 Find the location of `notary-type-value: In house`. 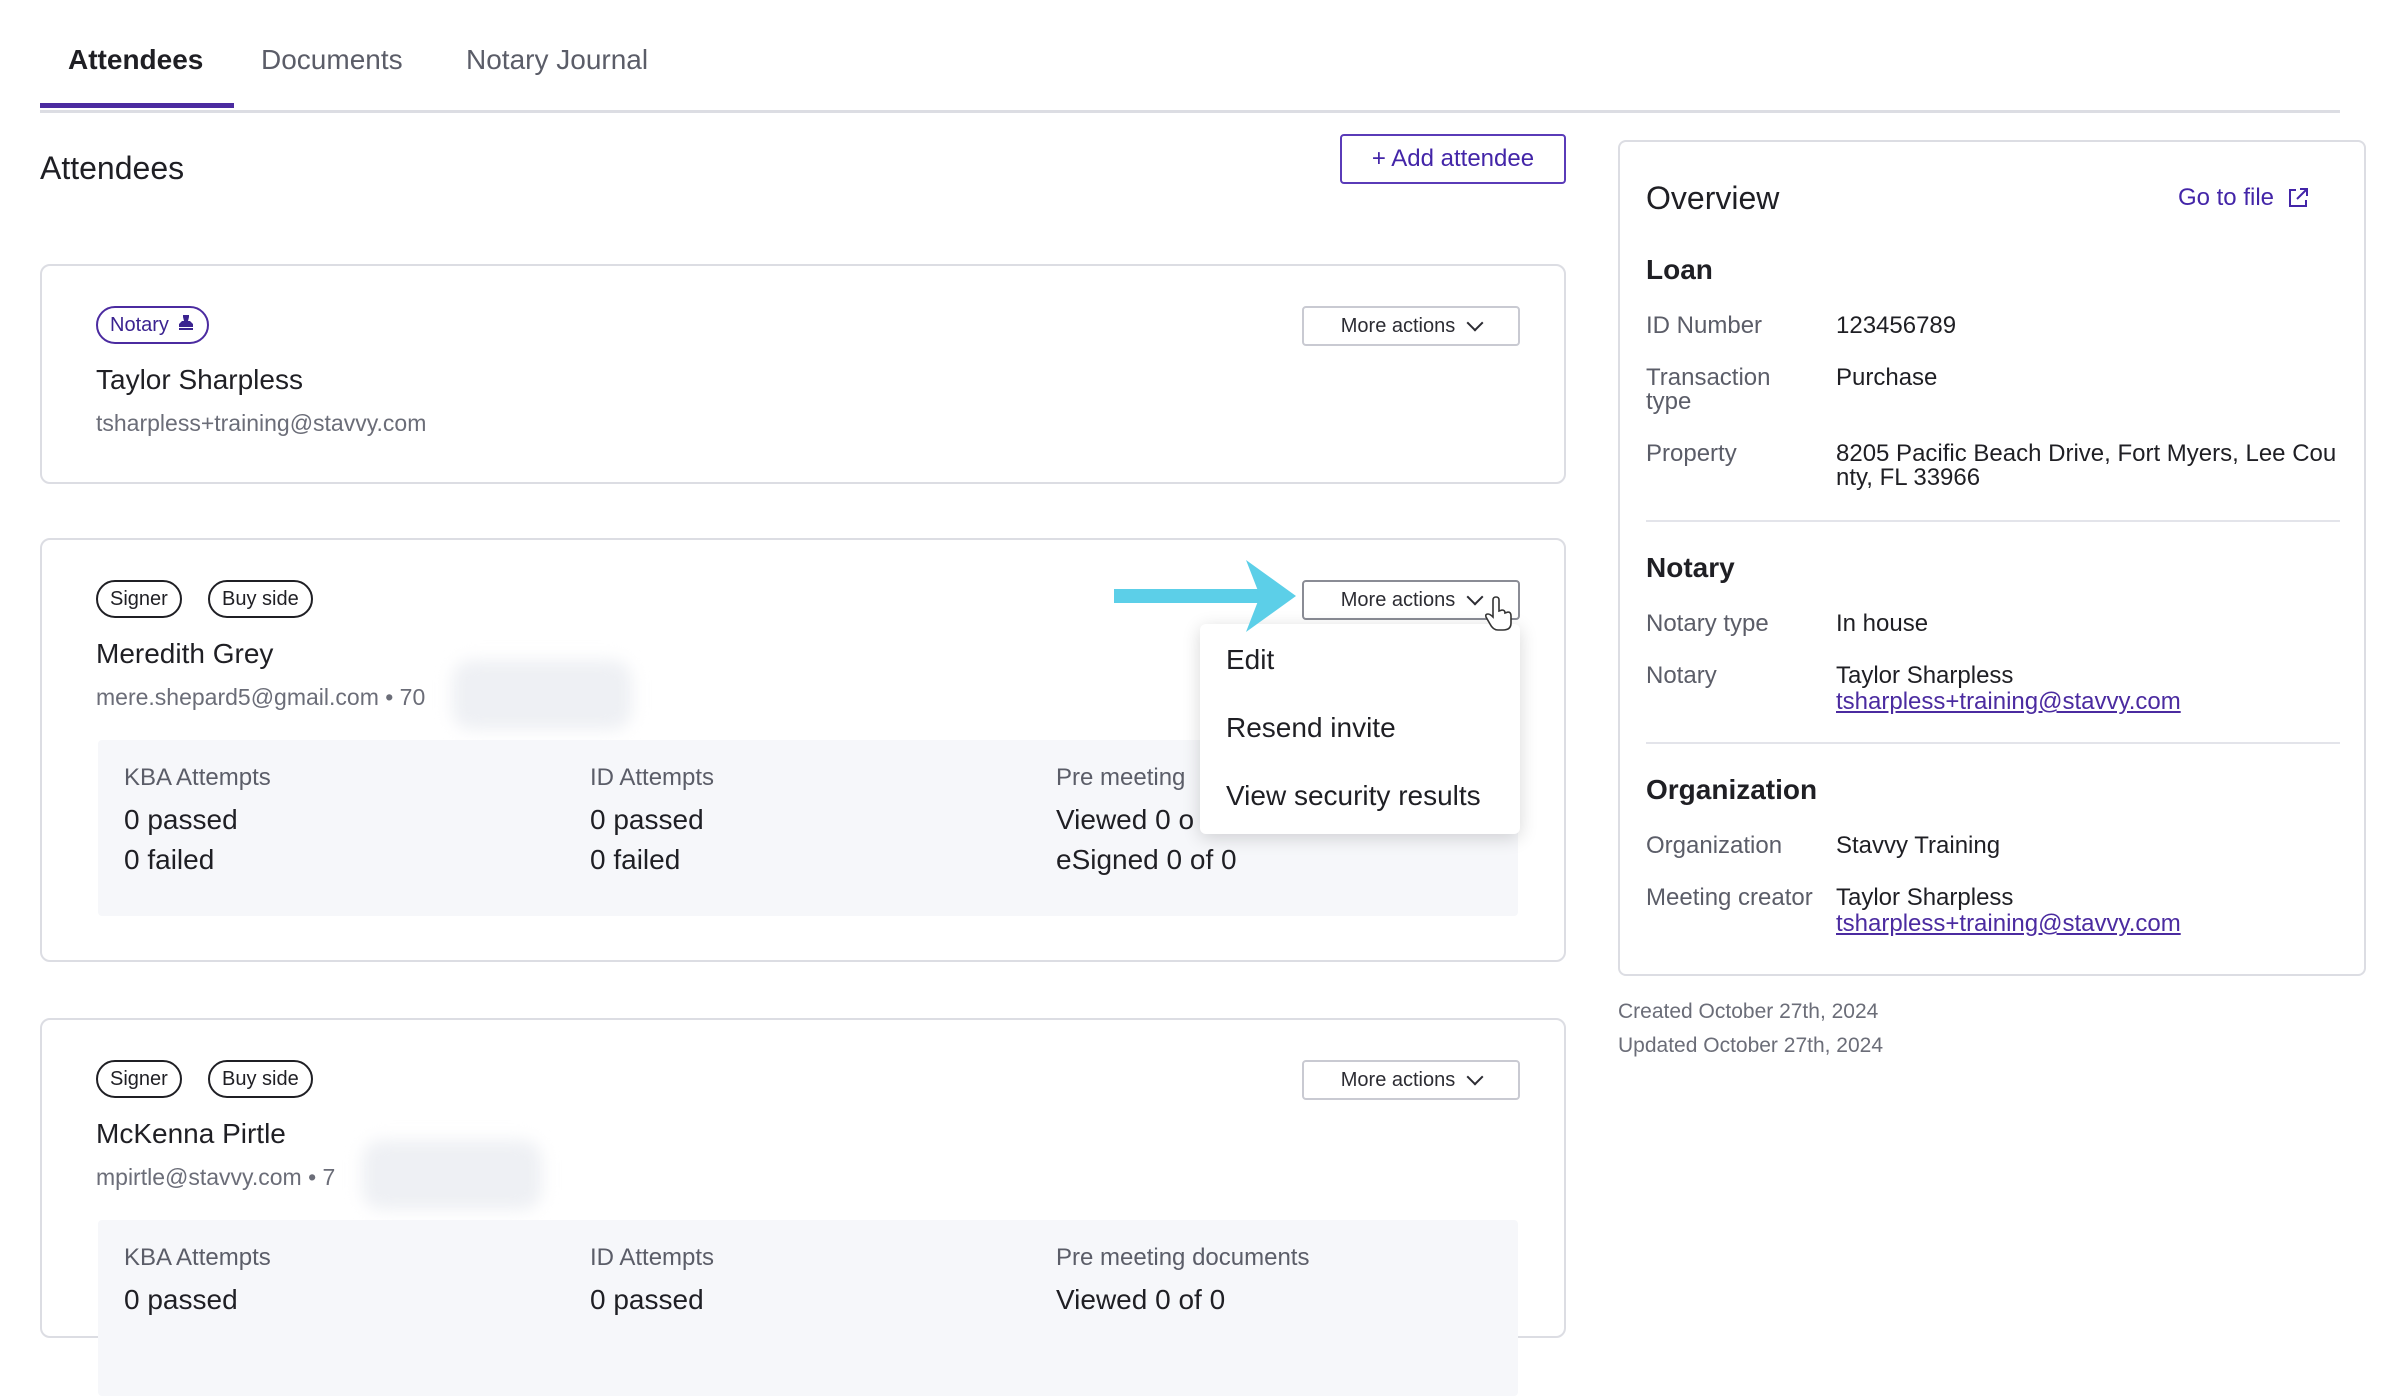

notary-type-value: In house is located at coordinates (1882, 623).